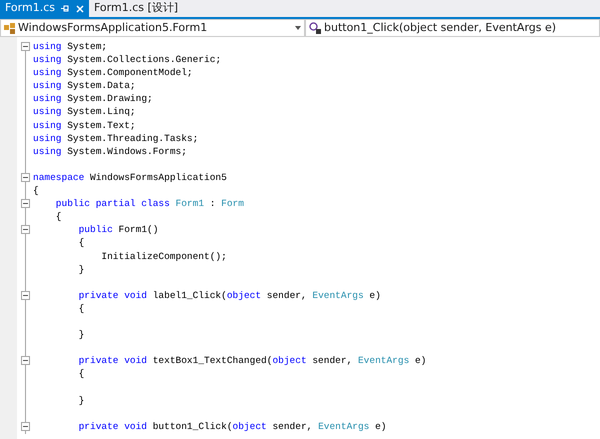 The image size is (600, 439). Describe the element at coordinates (252, 361) in the screenshot. I see `code-line: private void textBox1_TextChanged(object sender, EventArgs e)` at that location.